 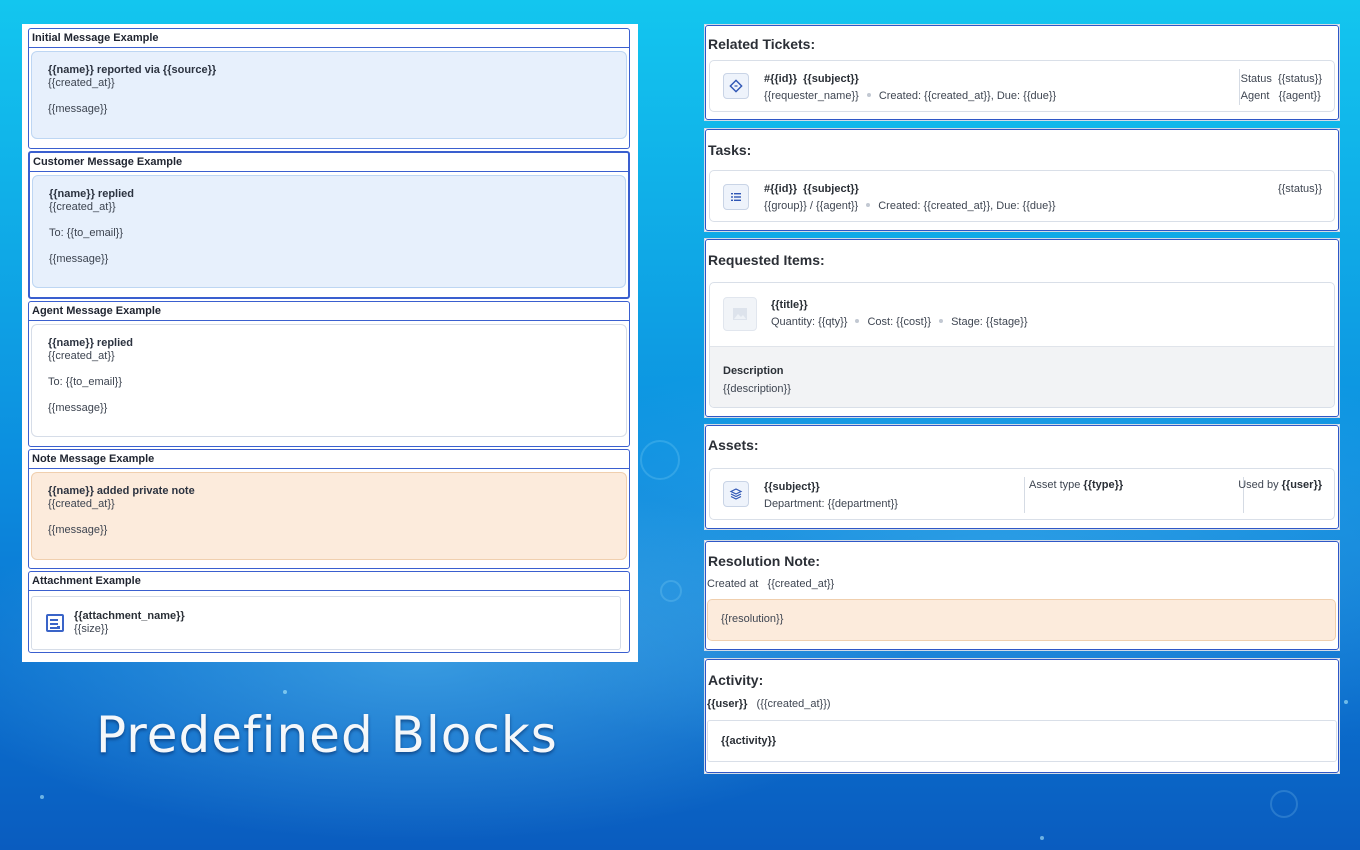 I want to click on description-label: Description, so click(x=753, y=371).